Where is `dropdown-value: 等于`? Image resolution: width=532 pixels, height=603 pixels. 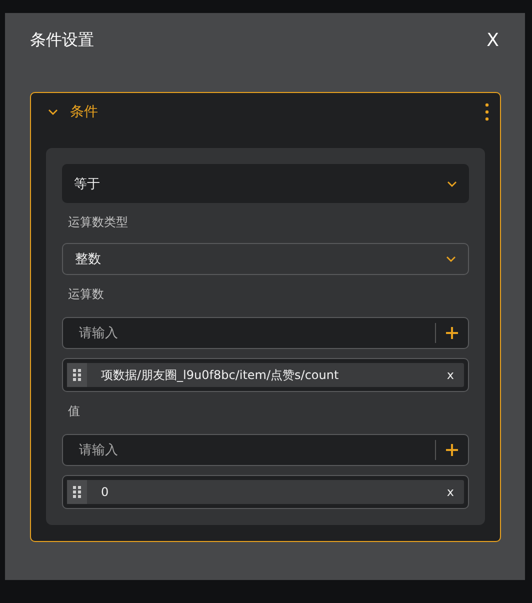
dropdown-value: 等于 is located at coordinates (87, 184).